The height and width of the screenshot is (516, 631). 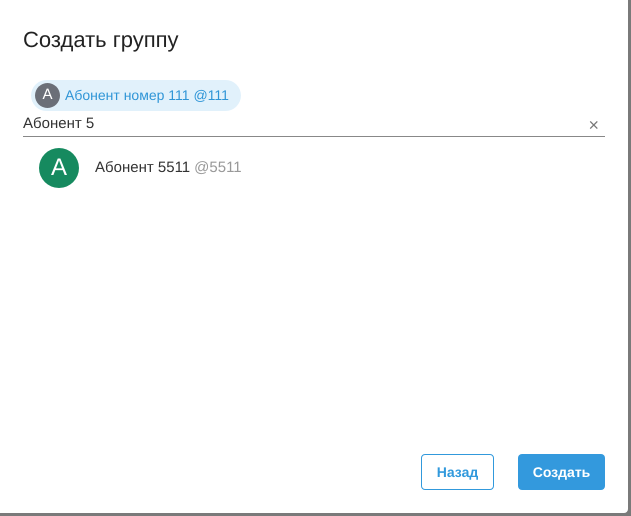 What do you see at coordinates (101, 40) in the screenshot?
I see `dialog-title: Создать группу` at bounding box center [101, 40].